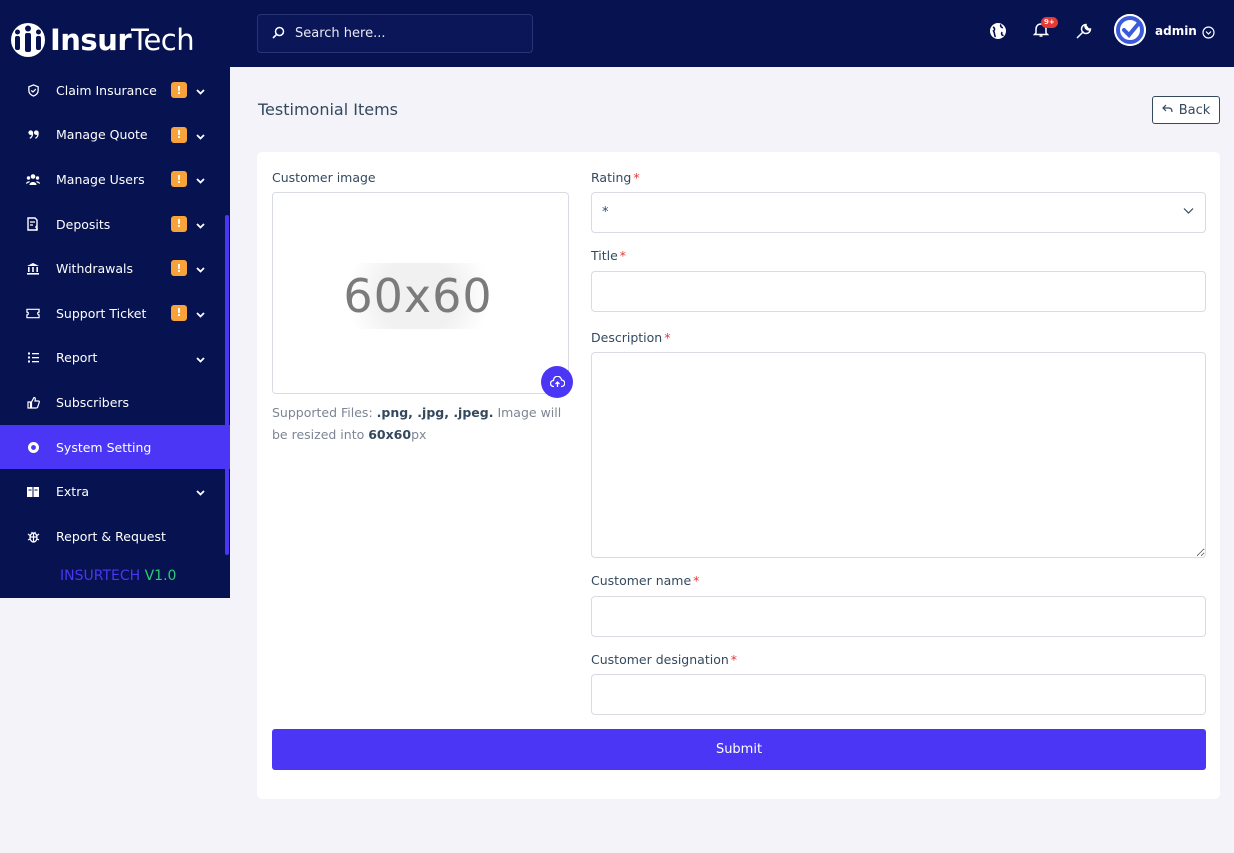 The image size is (1234, 853). Describe the element at coordinates (418, 296) in the screenshot. I see `image-placeholder: 60x60` at that location.